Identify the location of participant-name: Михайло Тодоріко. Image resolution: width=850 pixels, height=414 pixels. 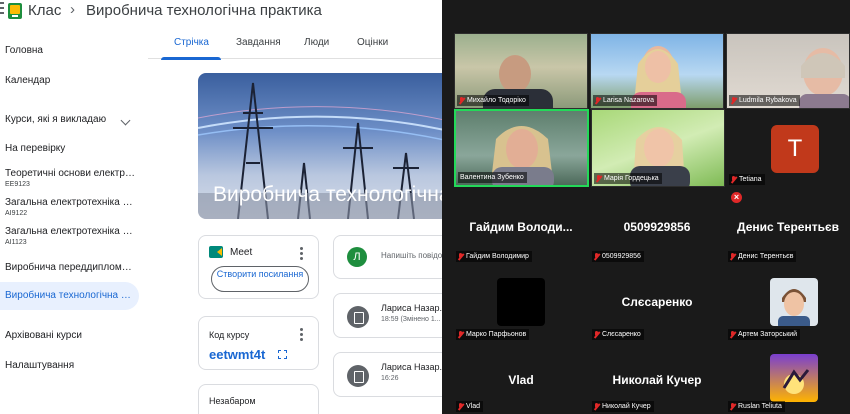
(496, 100).